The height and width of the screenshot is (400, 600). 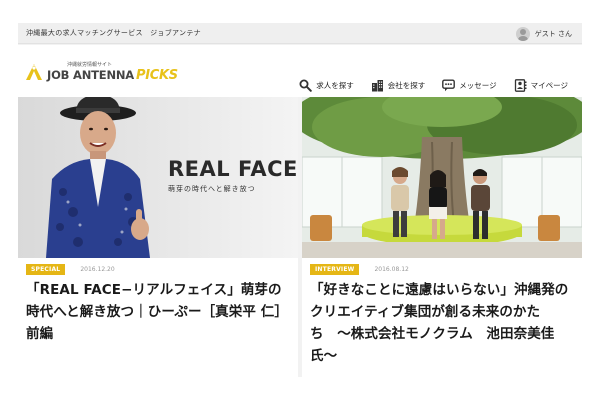 I want to click on nav-search-companies: 会社を探す, so click(x=398, y=85).